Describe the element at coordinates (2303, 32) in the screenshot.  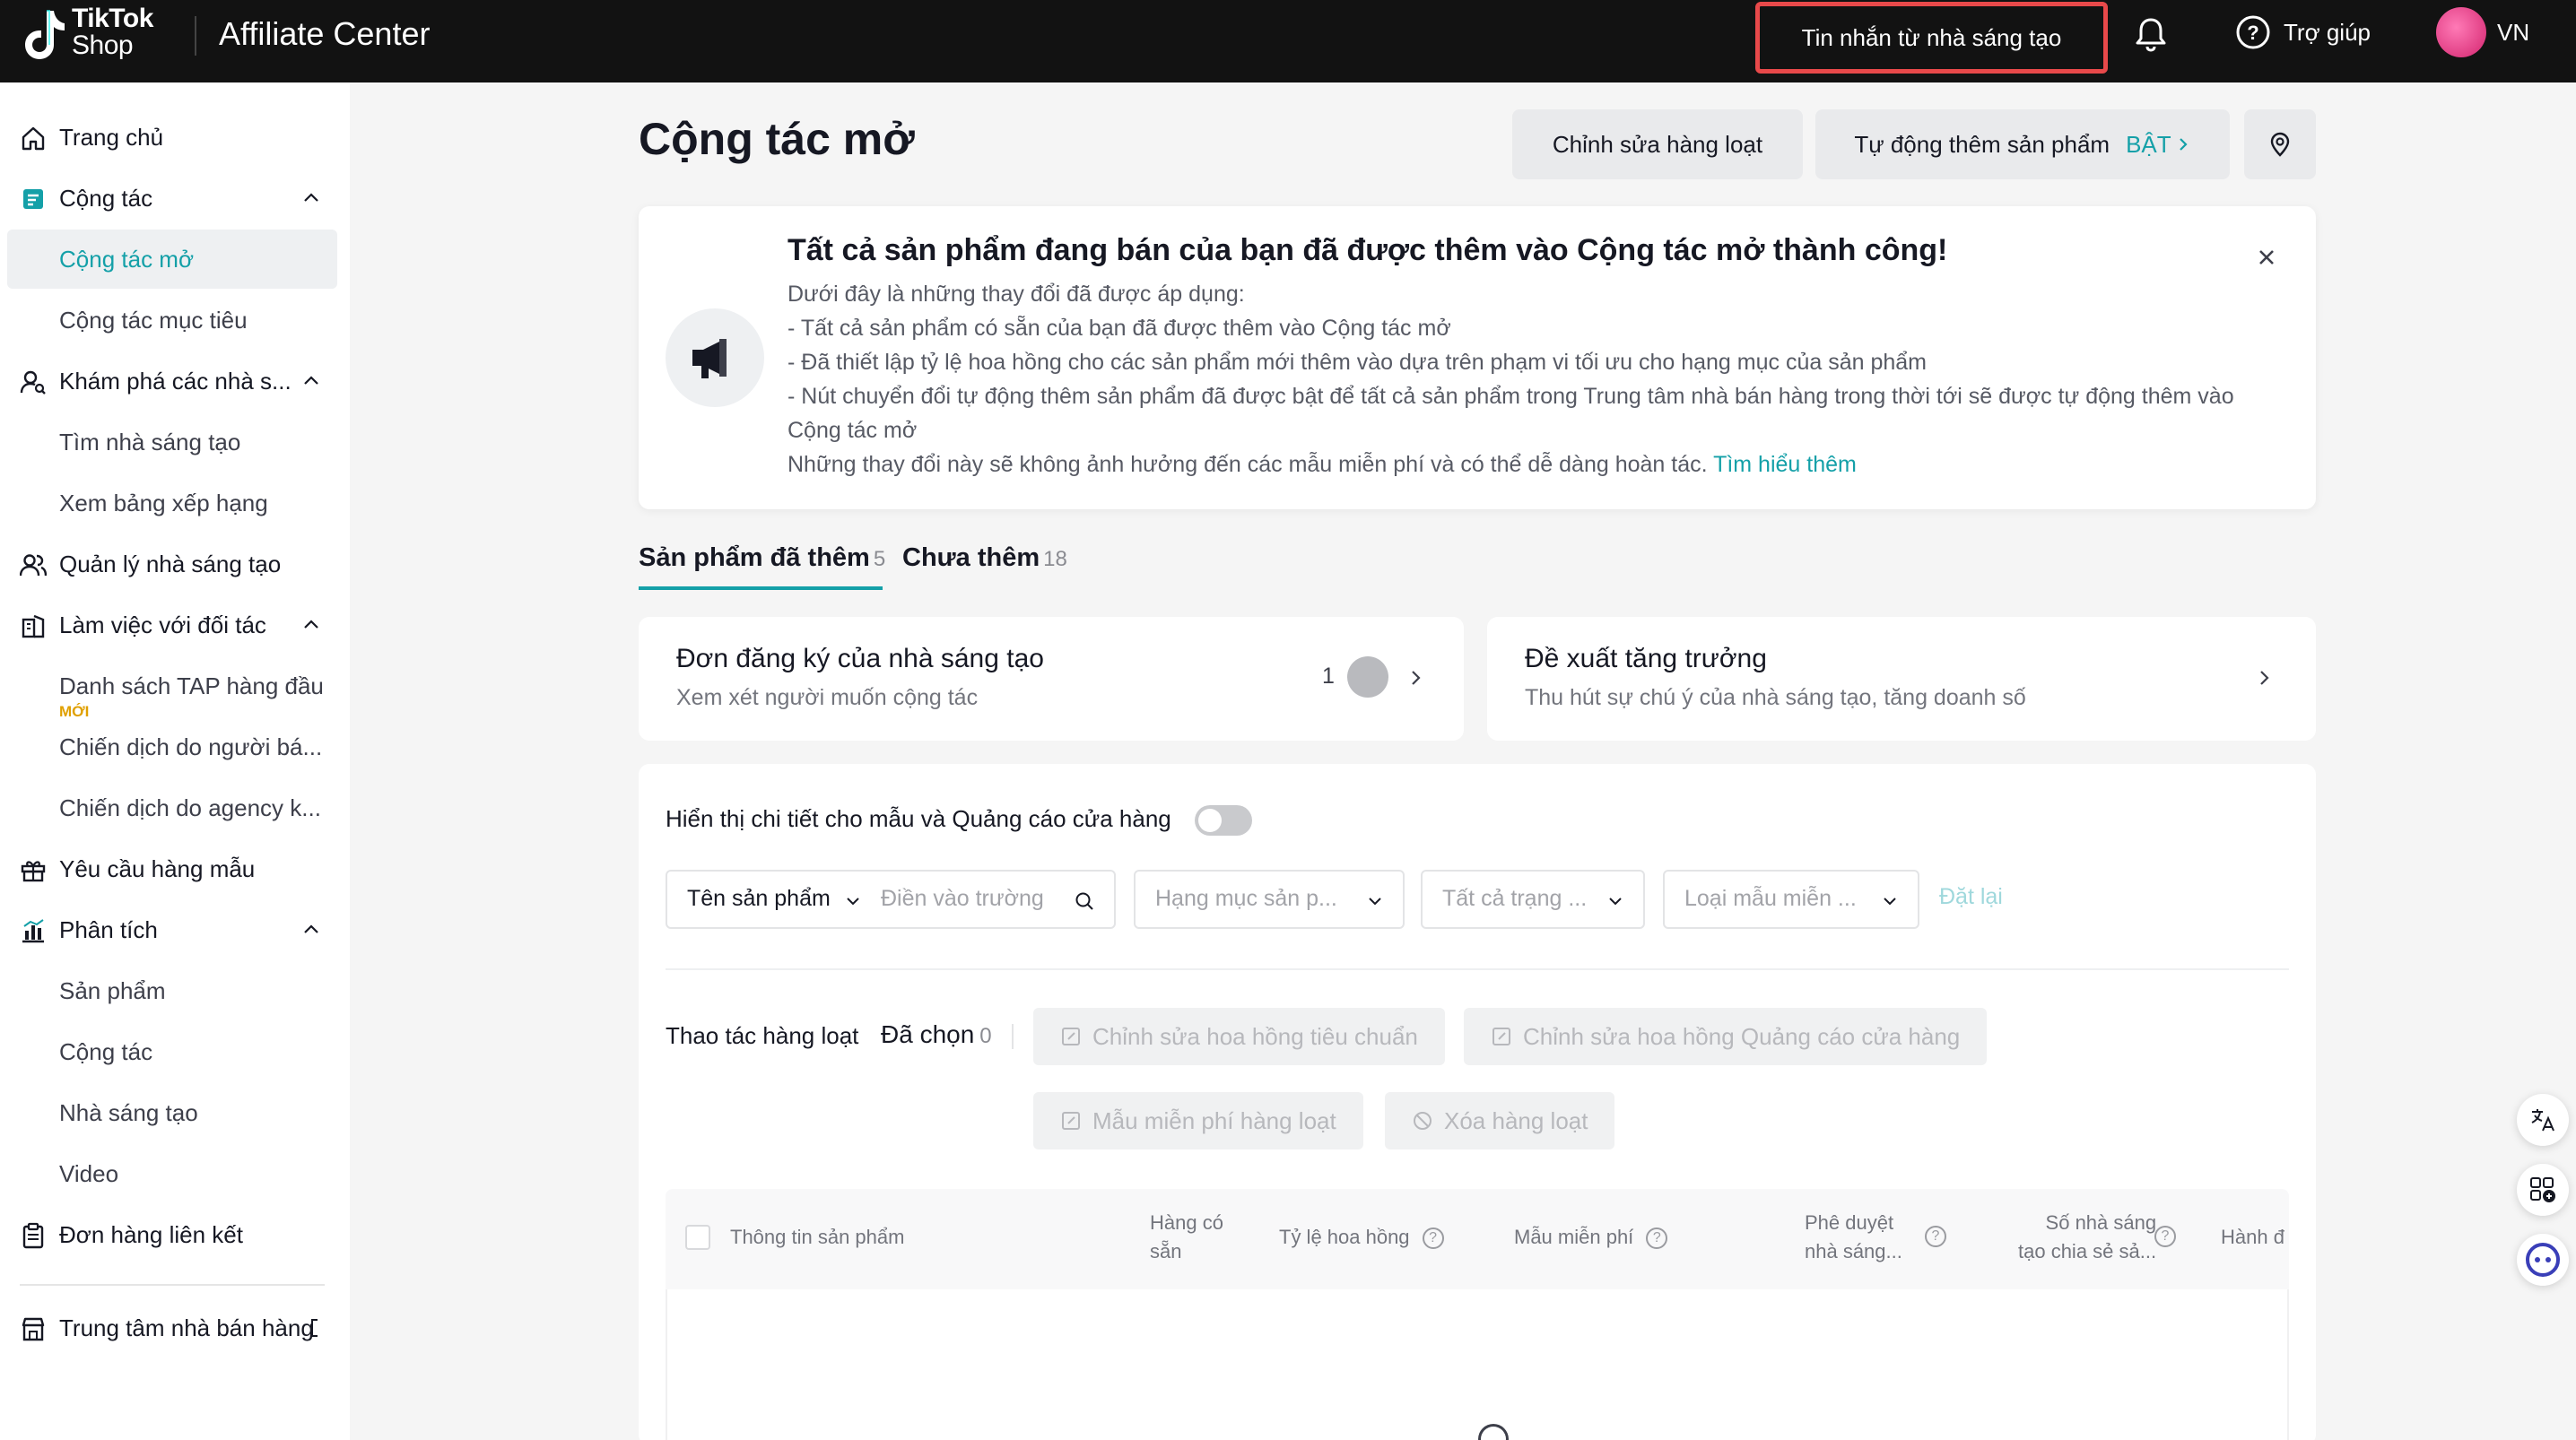
I see `help-button: ? Trợ giúp` at that location.